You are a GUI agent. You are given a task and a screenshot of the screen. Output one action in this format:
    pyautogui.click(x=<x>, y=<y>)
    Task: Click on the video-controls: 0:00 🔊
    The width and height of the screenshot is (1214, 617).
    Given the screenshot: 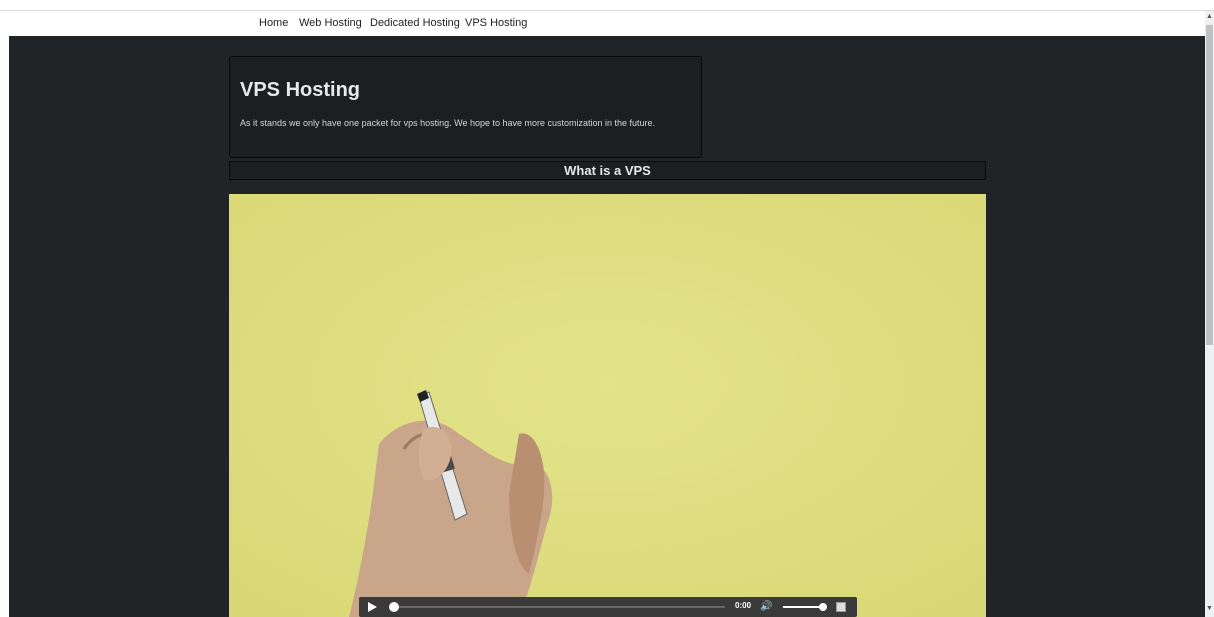 What is the action you would take?
    pyautogui.click(x=608, y=607)
    